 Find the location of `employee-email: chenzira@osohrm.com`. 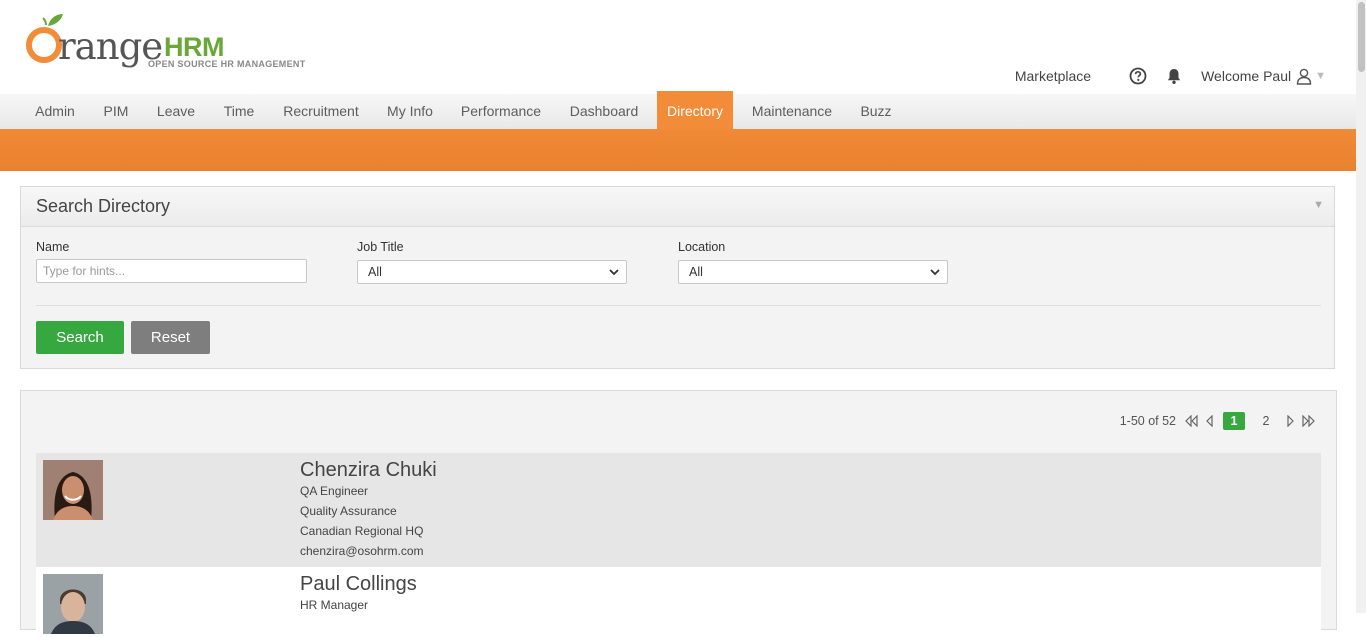

employee-email: chenzira@osohrm.com is located at coordinates (362, 551).